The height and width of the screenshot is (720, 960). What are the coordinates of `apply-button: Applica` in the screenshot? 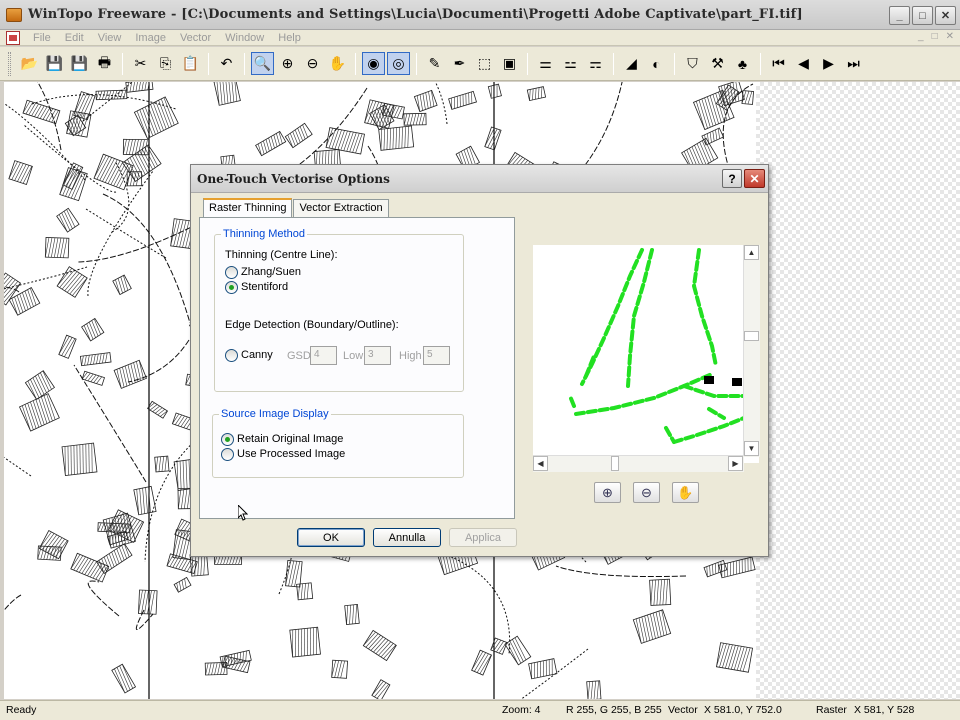 It's located at (483, 537).